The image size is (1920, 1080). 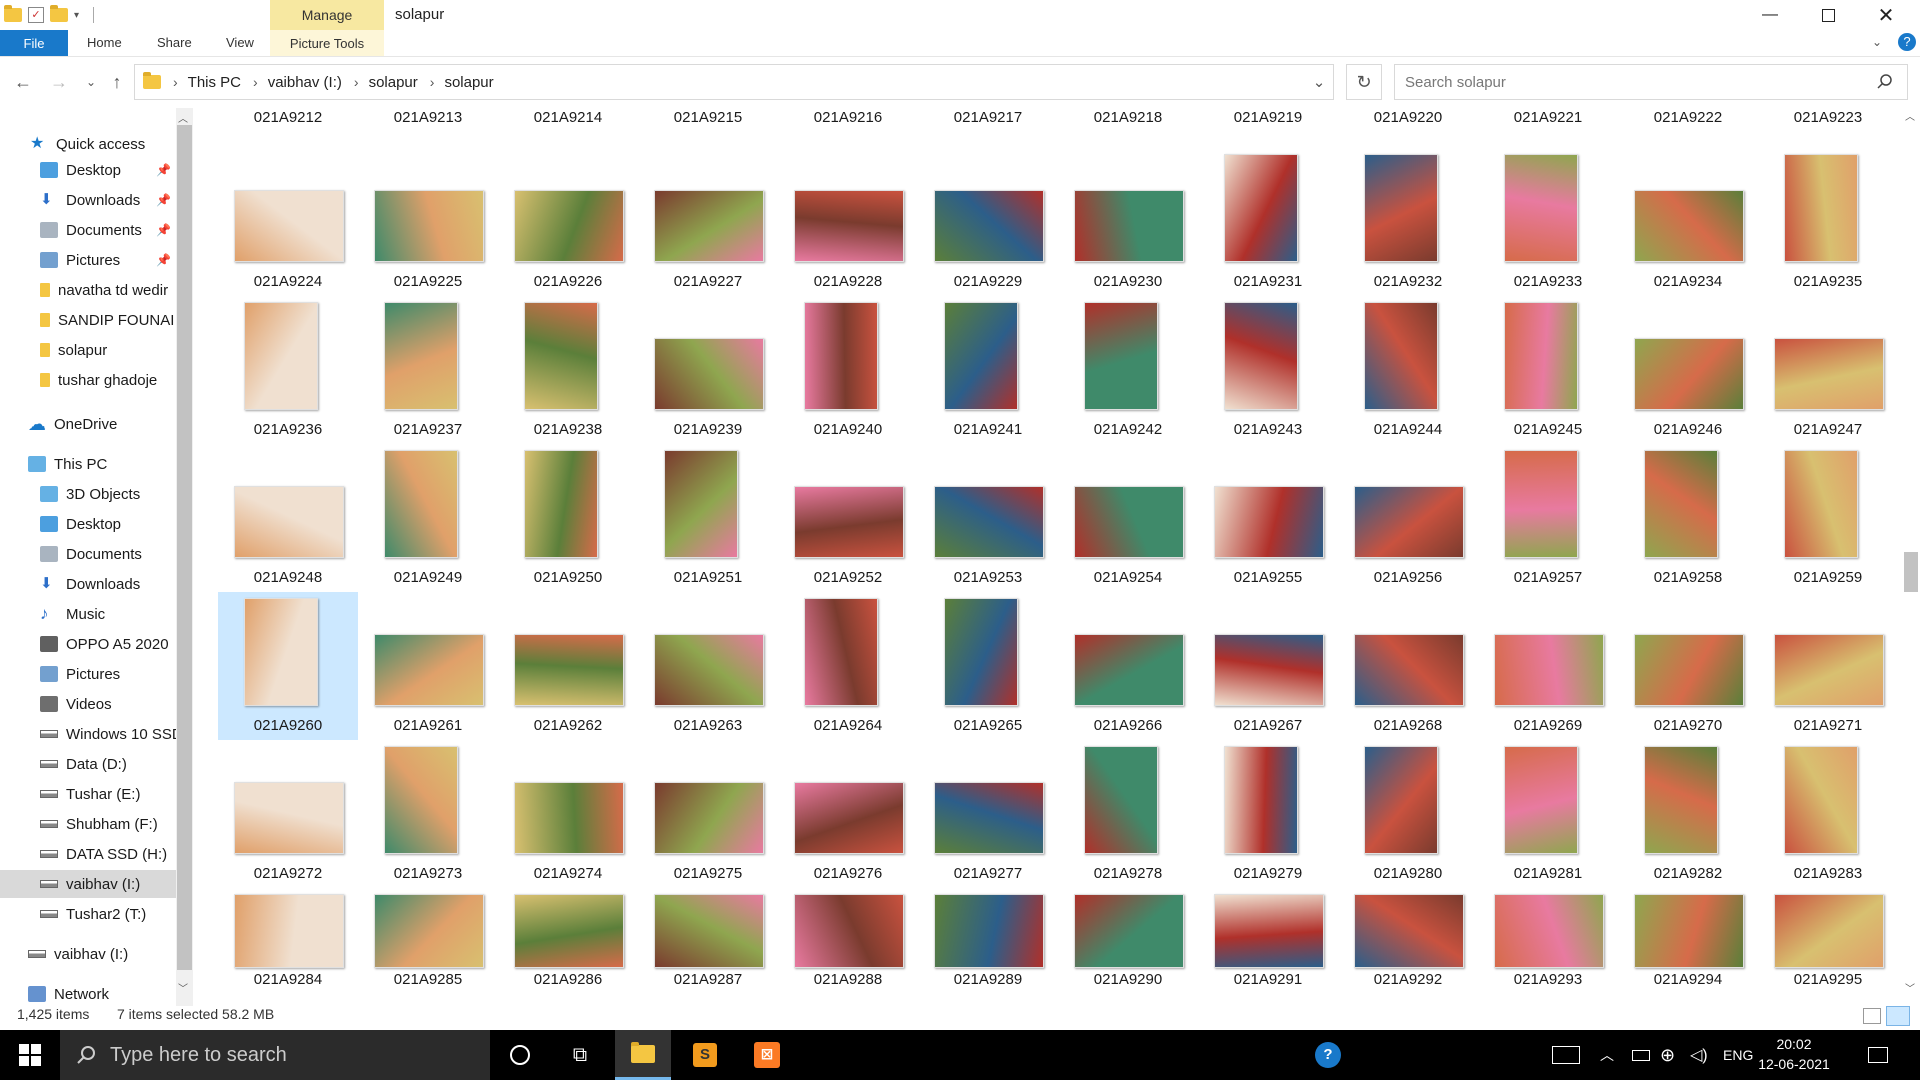 What do you see at coordinates (88, 584) in the screenshot?
I see `nav-pc-item-3: ⬇ Downloads` at bounding box center [88, 584].